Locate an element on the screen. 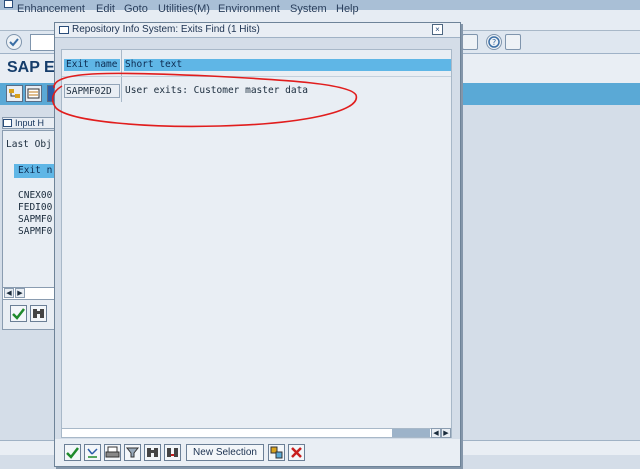  window-icon is located at coordinates (8, 4).